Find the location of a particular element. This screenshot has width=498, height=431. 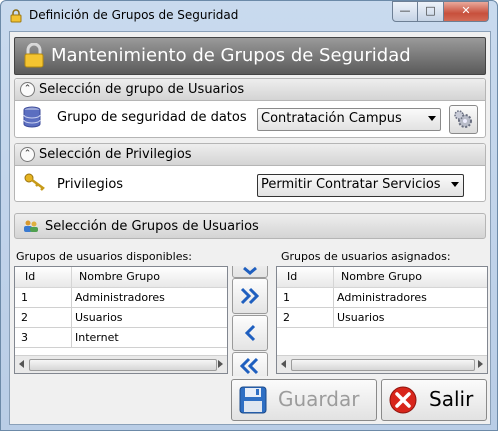

section-title: Selección de grupo de Usuarios is located at coordinates (142, 89).